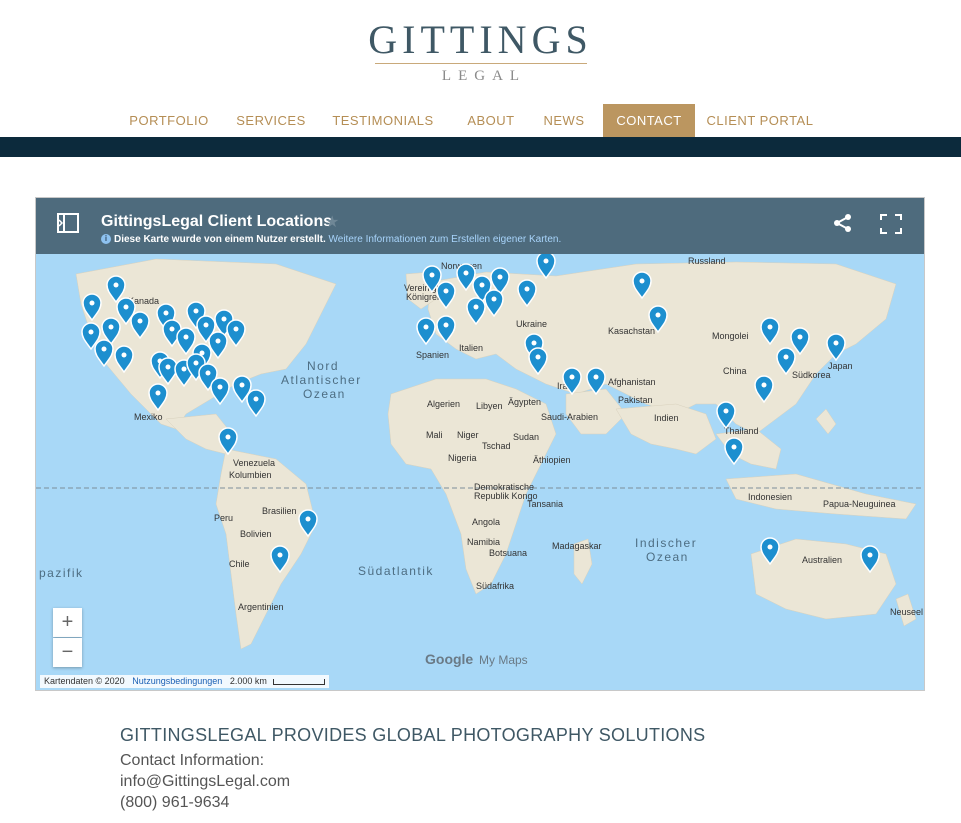 The image size is (961, 823). Describe the element at coordinates (67, 652) in the screenshot. I see `zoom-out-button: −` at that location.